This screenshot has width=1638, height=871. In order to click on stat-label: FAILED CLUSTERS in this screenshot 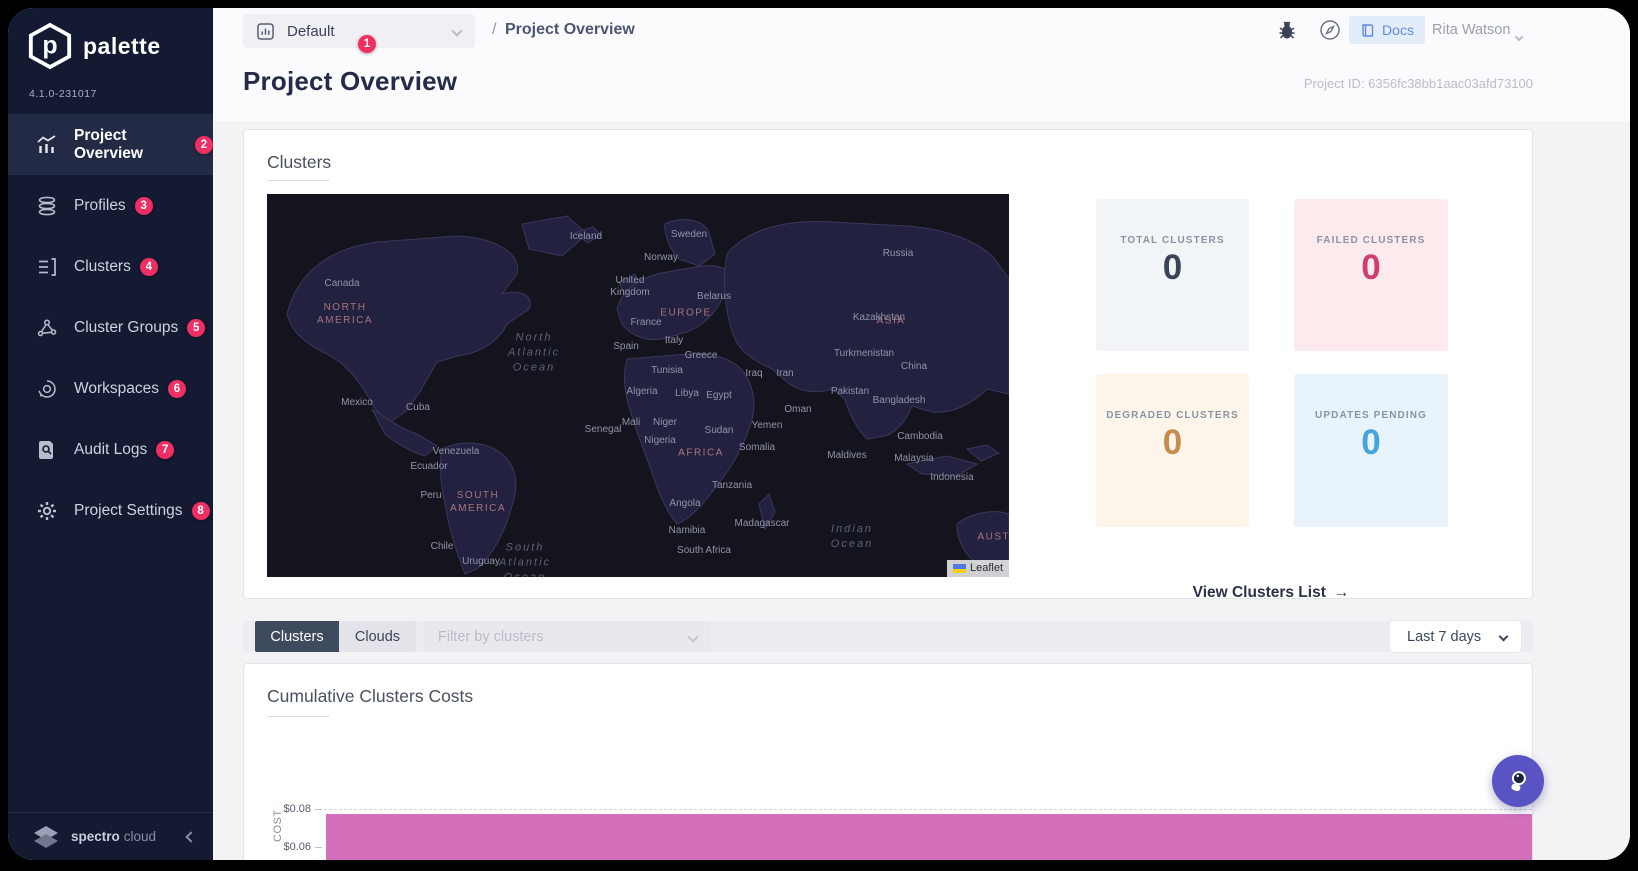, I will do `click(1371, 240)`.